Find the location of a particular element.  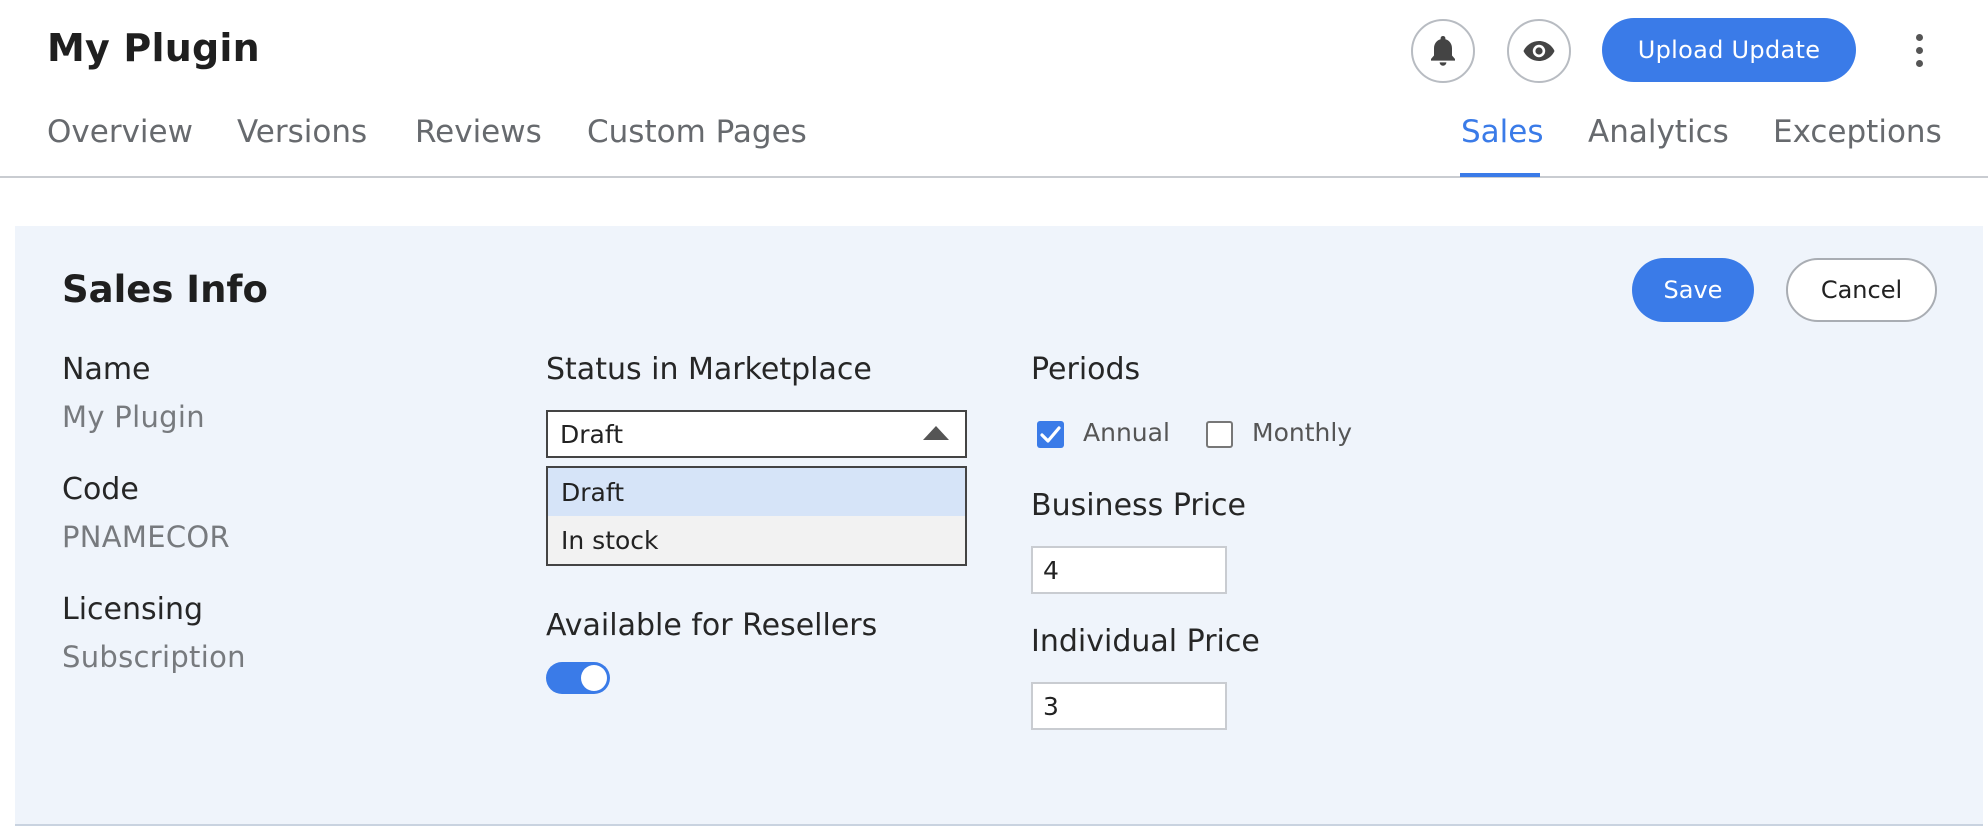

tab-custom-pages: Custom Pages is located at coordinates (697, 132).